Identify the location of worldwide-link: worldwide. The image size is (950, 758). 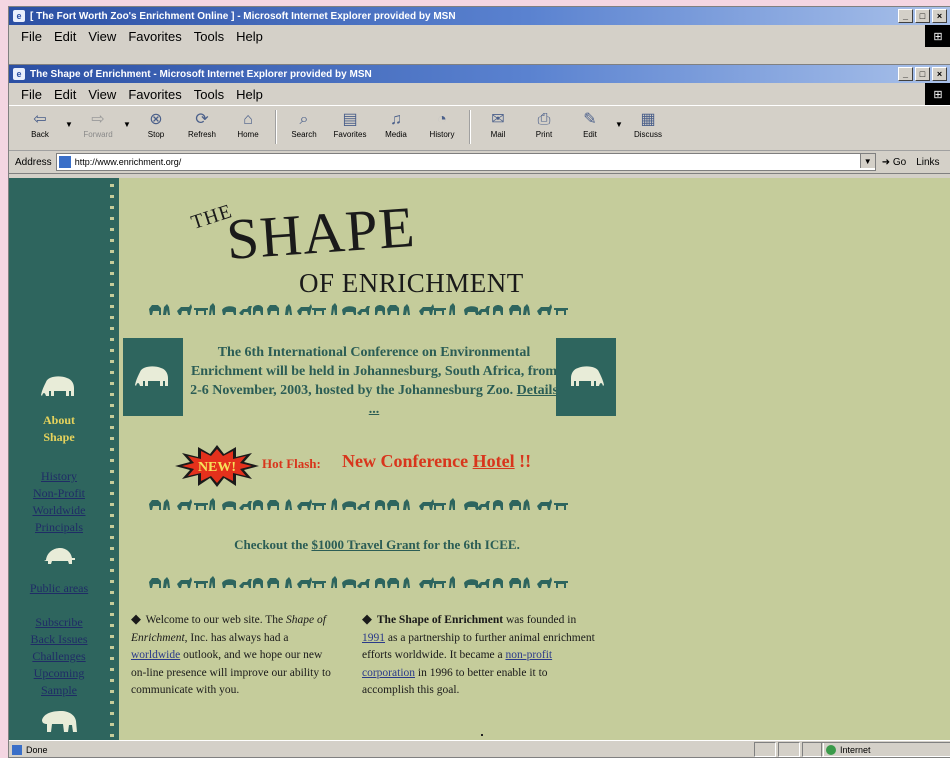
(155, 655).